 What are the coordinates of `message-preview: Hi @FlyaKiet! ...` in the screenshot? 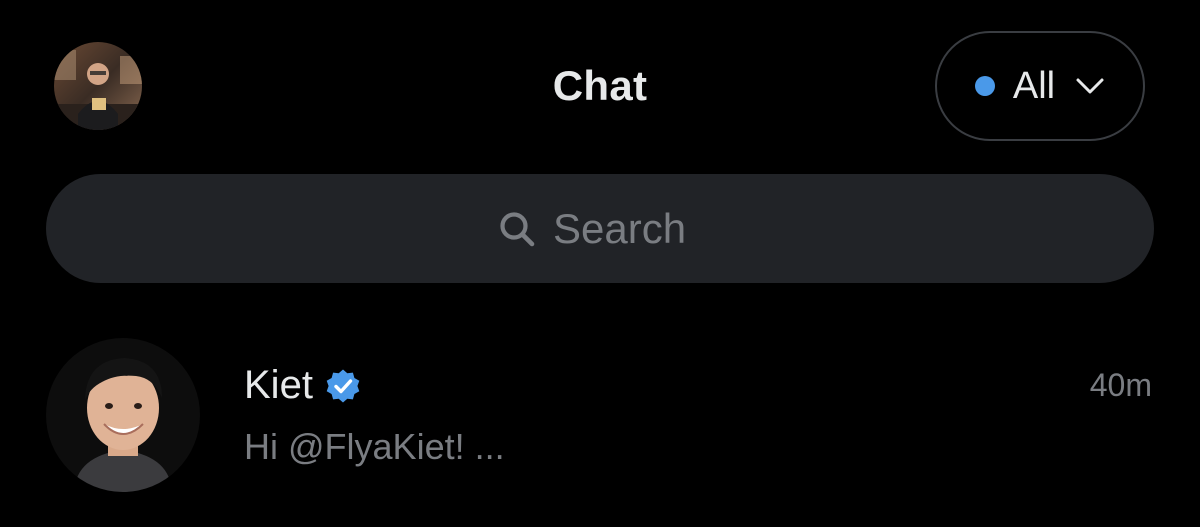 It's located at (374, 446).